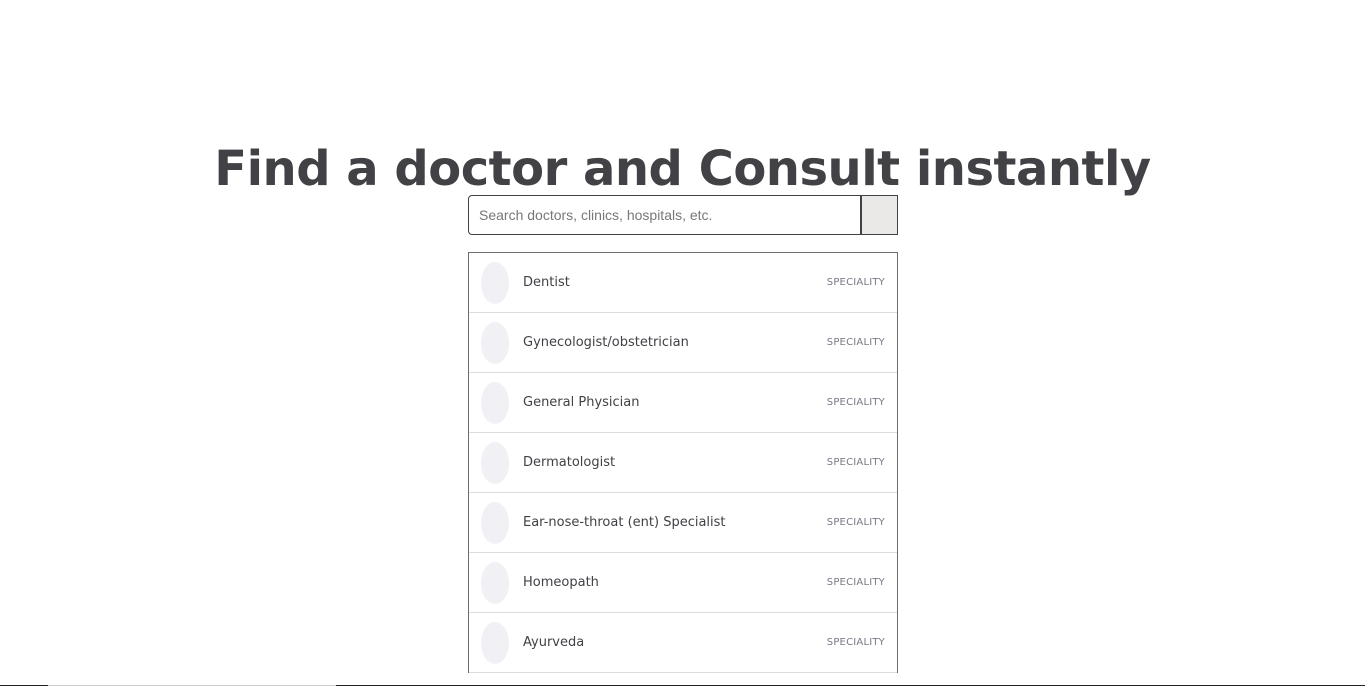  Describe the element at coordinates (683, 403) in the screenshot. I see `list-item: General Physician SPECIALITY` at that location.